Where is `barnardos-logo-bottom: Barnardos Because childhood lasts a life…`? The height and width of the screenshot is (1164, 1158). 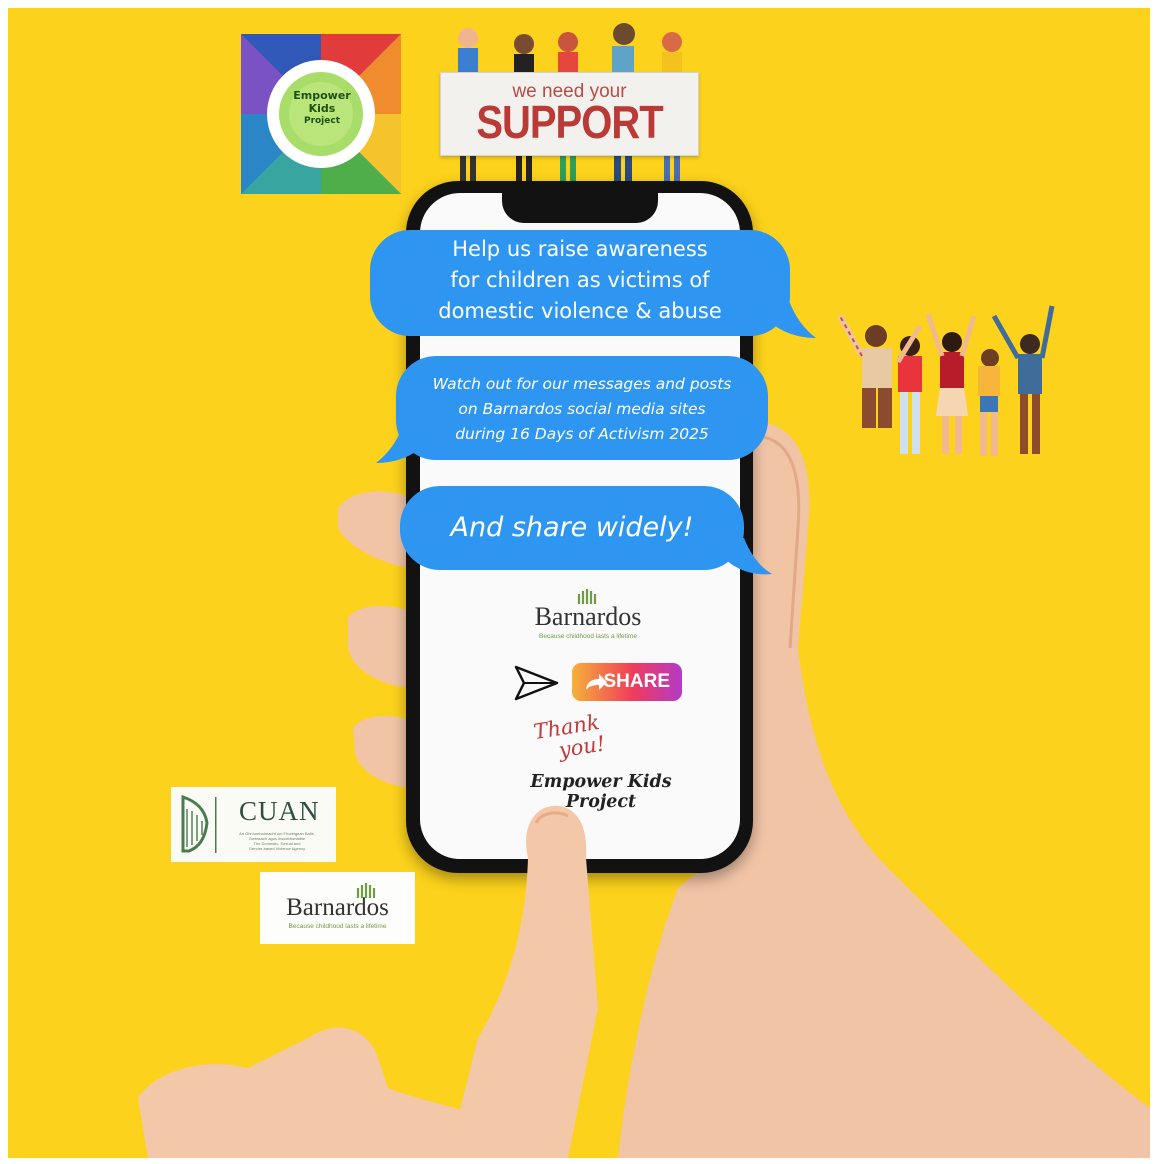
barnardos-logo-bottom: Barnardos Because childhood lasts a life… is located at coordinates (337, 908).